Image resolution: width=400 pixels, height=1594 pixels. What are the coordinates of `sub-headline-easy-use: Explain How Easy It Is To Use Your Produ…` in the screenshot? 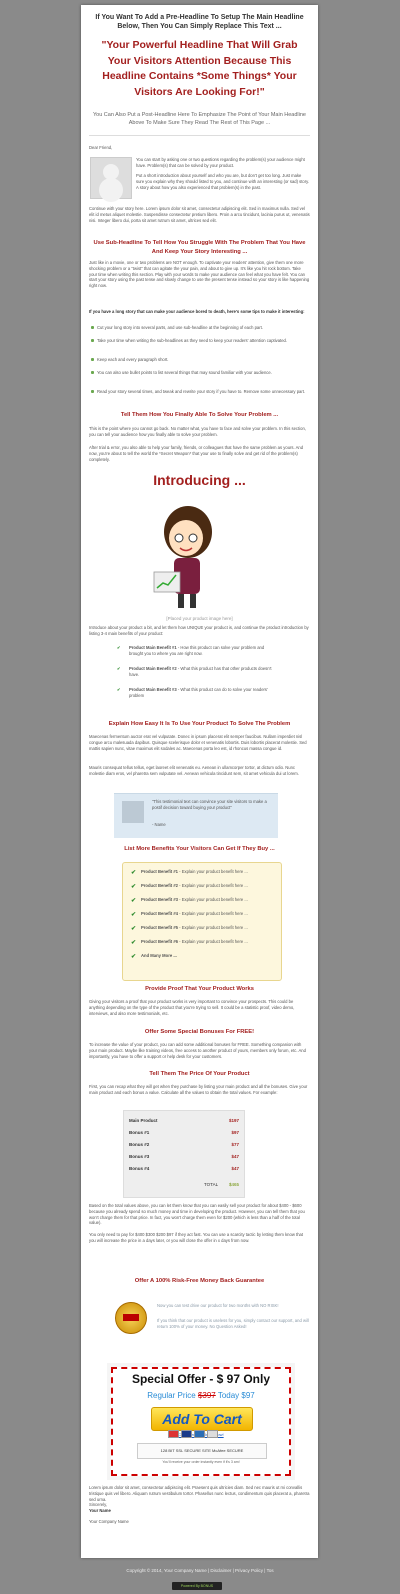 It's located at (199, 724).